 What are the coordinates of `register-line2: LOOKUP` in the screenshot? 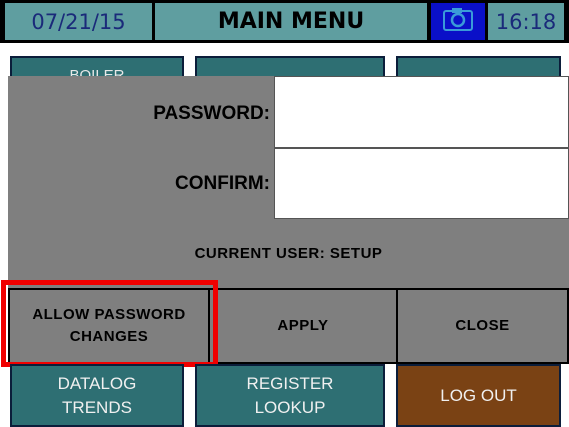 It's located at (290, 407).